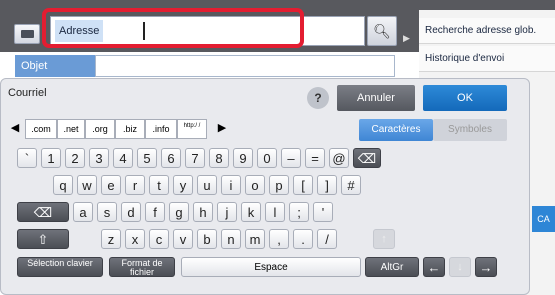 Image resolution: width=555 pixels, height=295 pixels. Describe the element at coordinates (303, 239) in the screenshot. I see `key: .` at that location.